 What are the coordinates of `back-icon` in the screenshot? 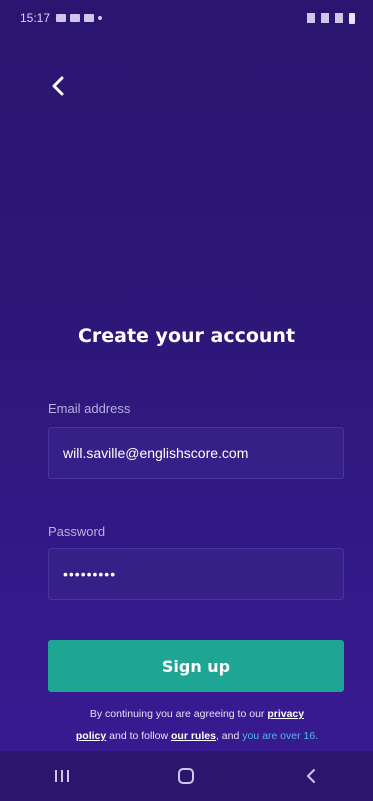 It's located at (310, 776).